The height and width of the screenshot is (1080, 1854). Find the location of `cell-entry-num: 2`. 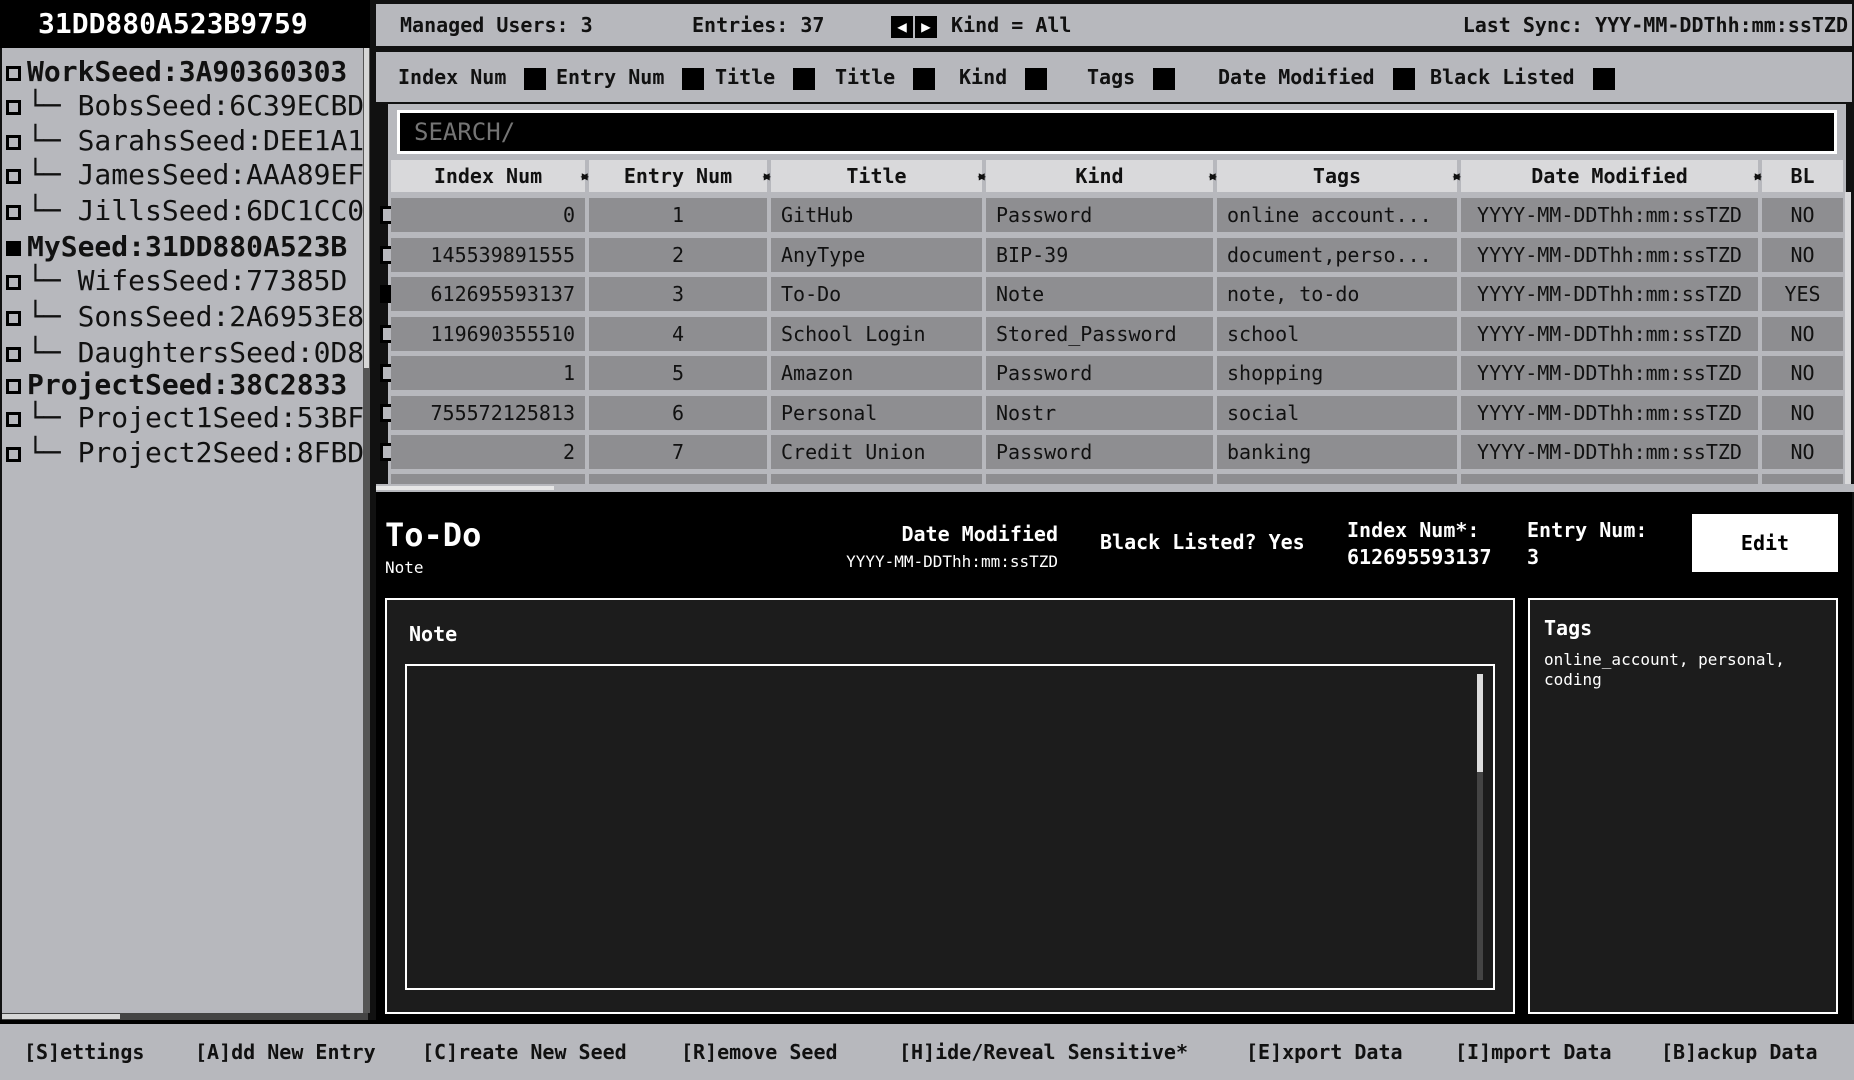

cell-entry-num: 2 is located at coordinates (678, 254).